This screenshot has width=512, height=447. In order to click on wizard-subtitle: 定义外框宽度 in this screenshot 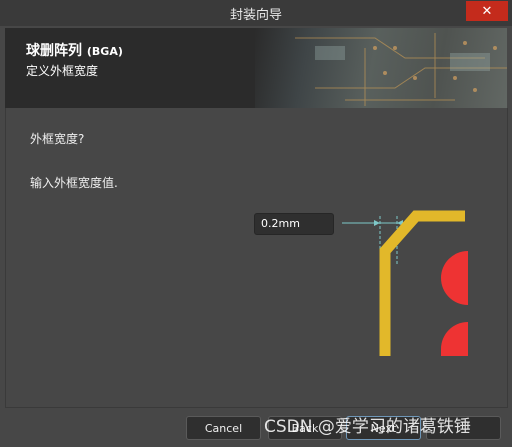, I will do `click(62, 71)`.